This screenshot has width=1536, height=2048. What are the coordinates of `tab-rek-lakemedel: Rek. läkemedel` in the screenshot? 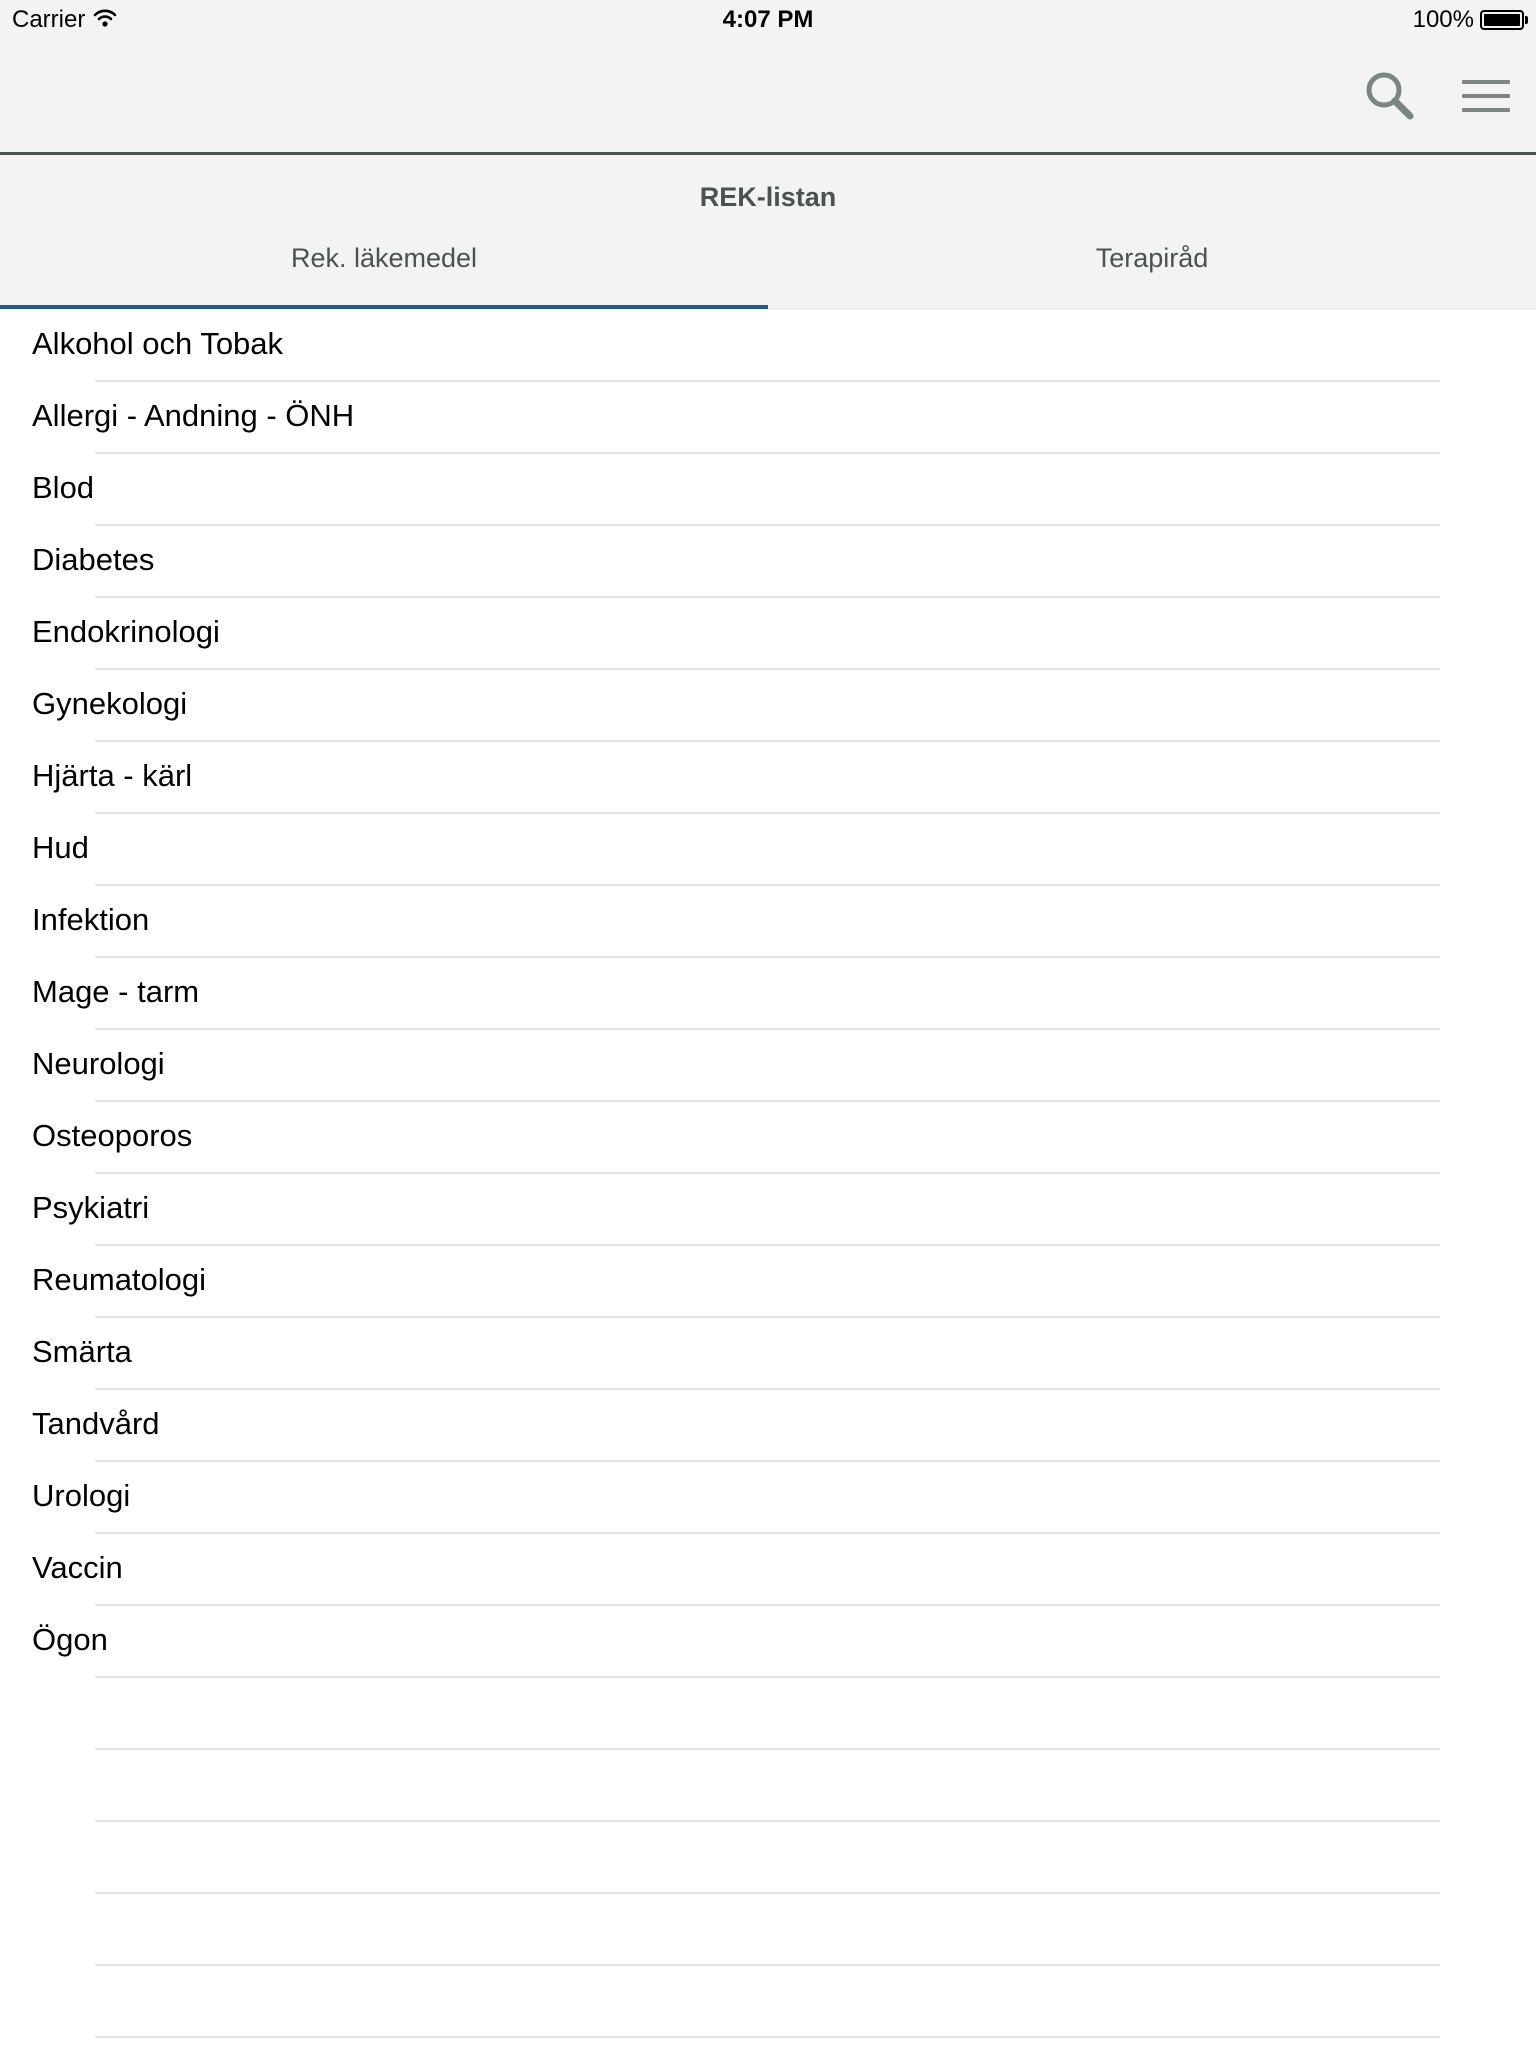 It's located at (384, 258).